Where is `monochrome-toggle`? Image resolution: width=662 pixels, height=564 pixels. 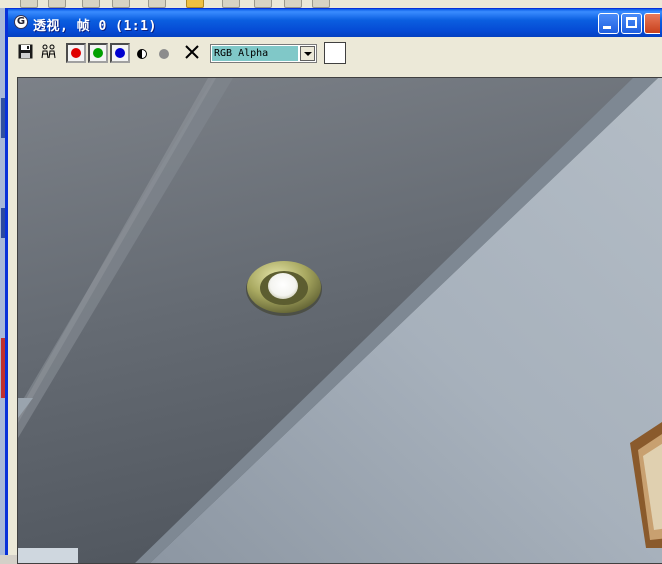 monochrome-toggle is located at coordinates (142, 54).